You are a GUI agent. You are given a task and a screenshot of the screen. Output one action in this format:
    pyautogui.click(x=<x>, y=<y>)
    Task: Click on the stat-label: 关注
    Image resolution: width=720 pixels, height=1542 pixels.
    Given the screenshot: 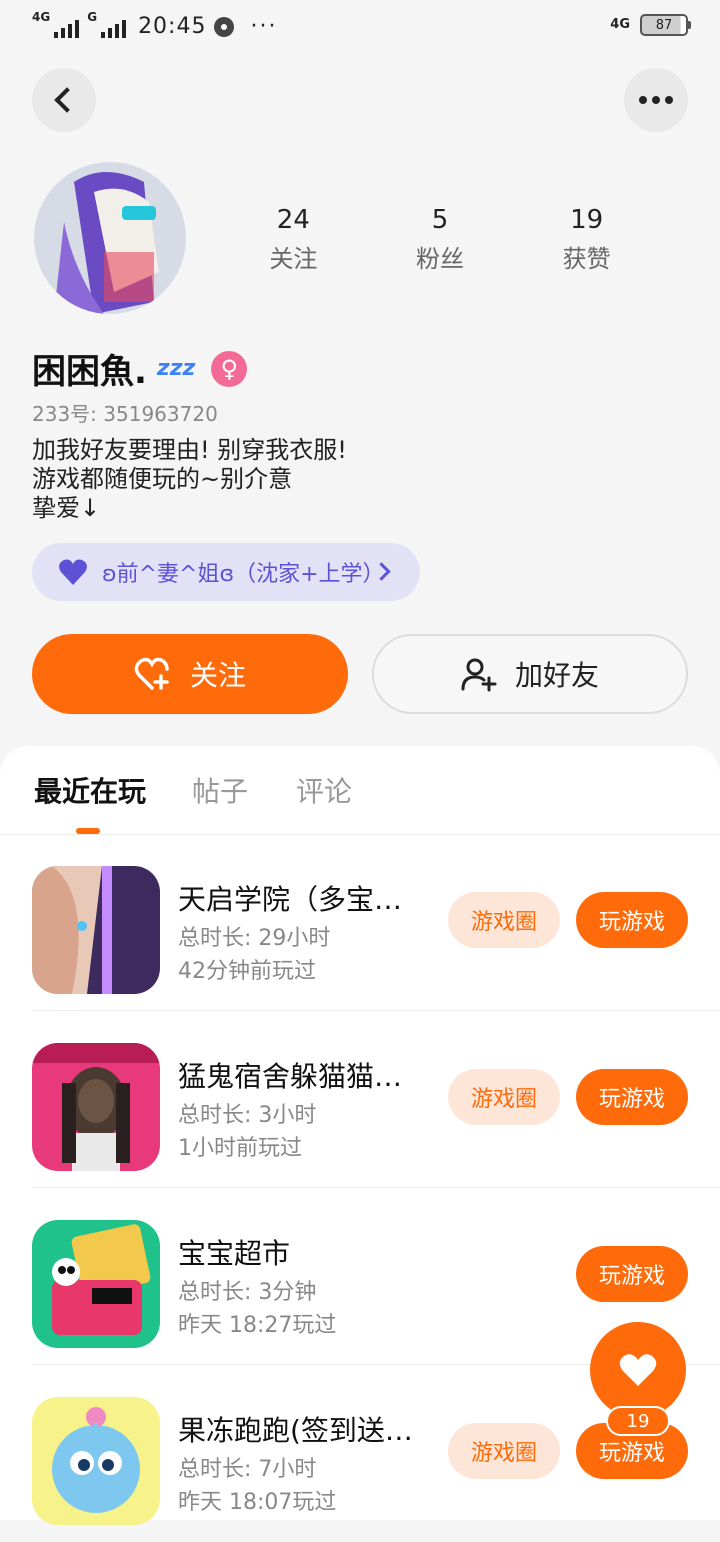 What is the action you would take?
    pyautogui.click(x=293, y=259)
    